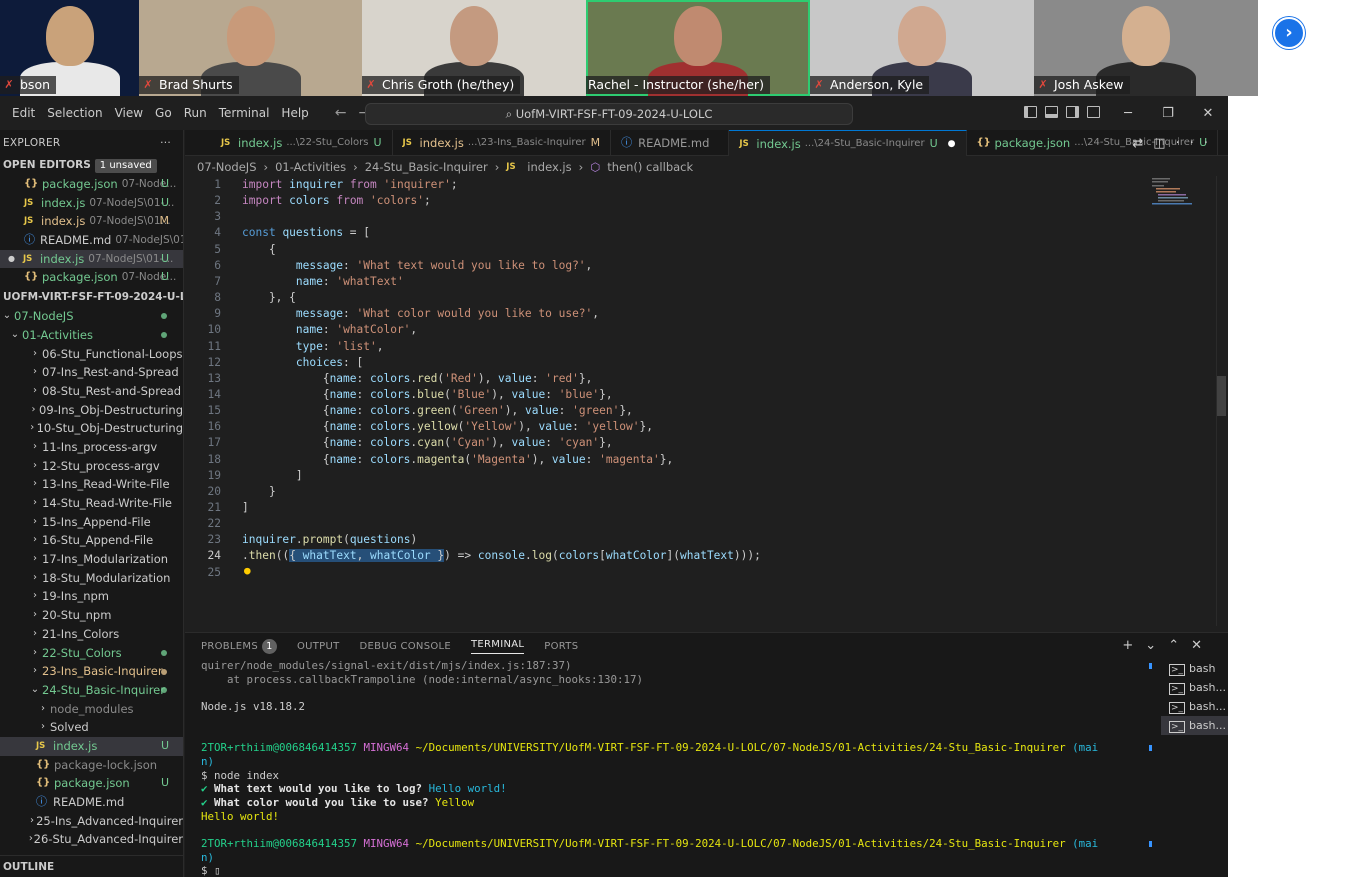 The image size is (1351, 877). Describe the element at coordinates (1179, 645) in the screenshot. I see `maximize-panel-icon: ⌃` at that location.